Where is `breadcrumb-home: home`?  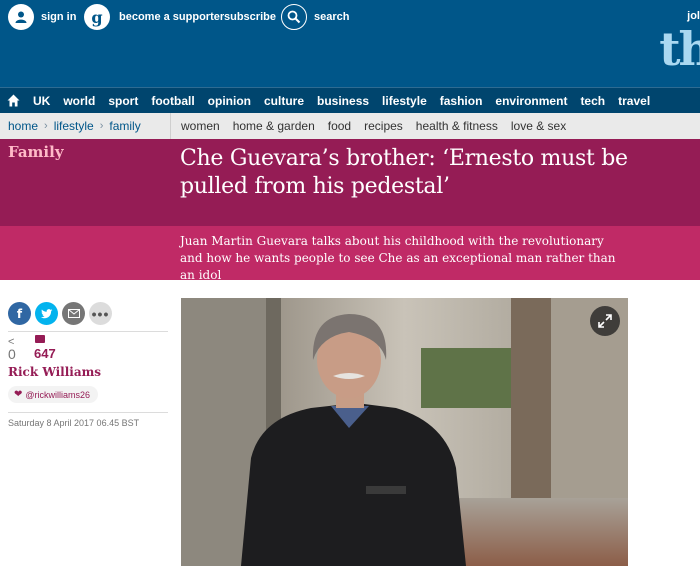 breadcrumb-home: home is located at coordinates (23, 126).